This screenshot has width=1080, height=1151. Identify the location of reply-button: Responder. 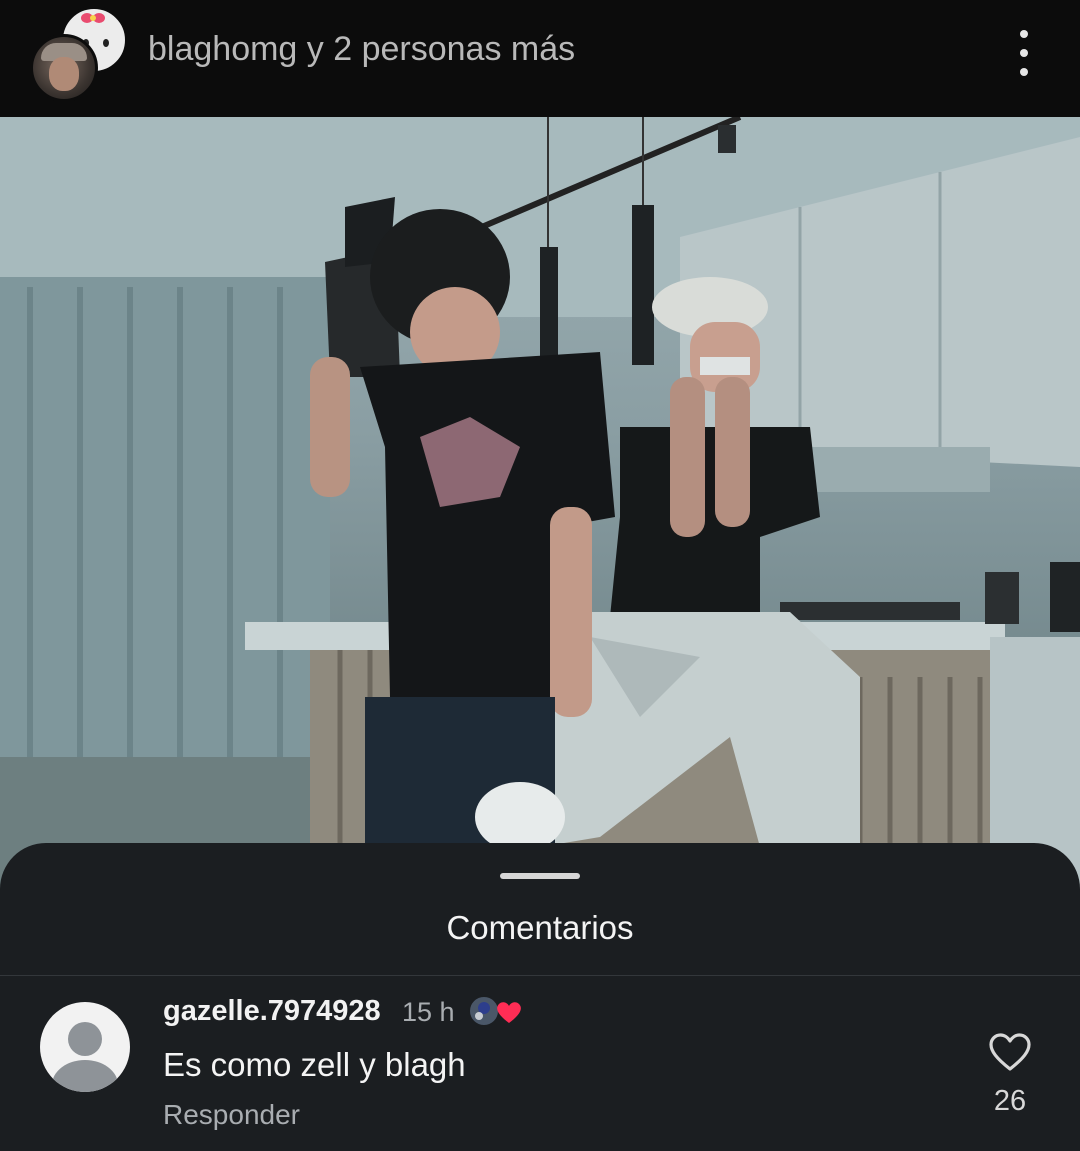
(231, 1115).